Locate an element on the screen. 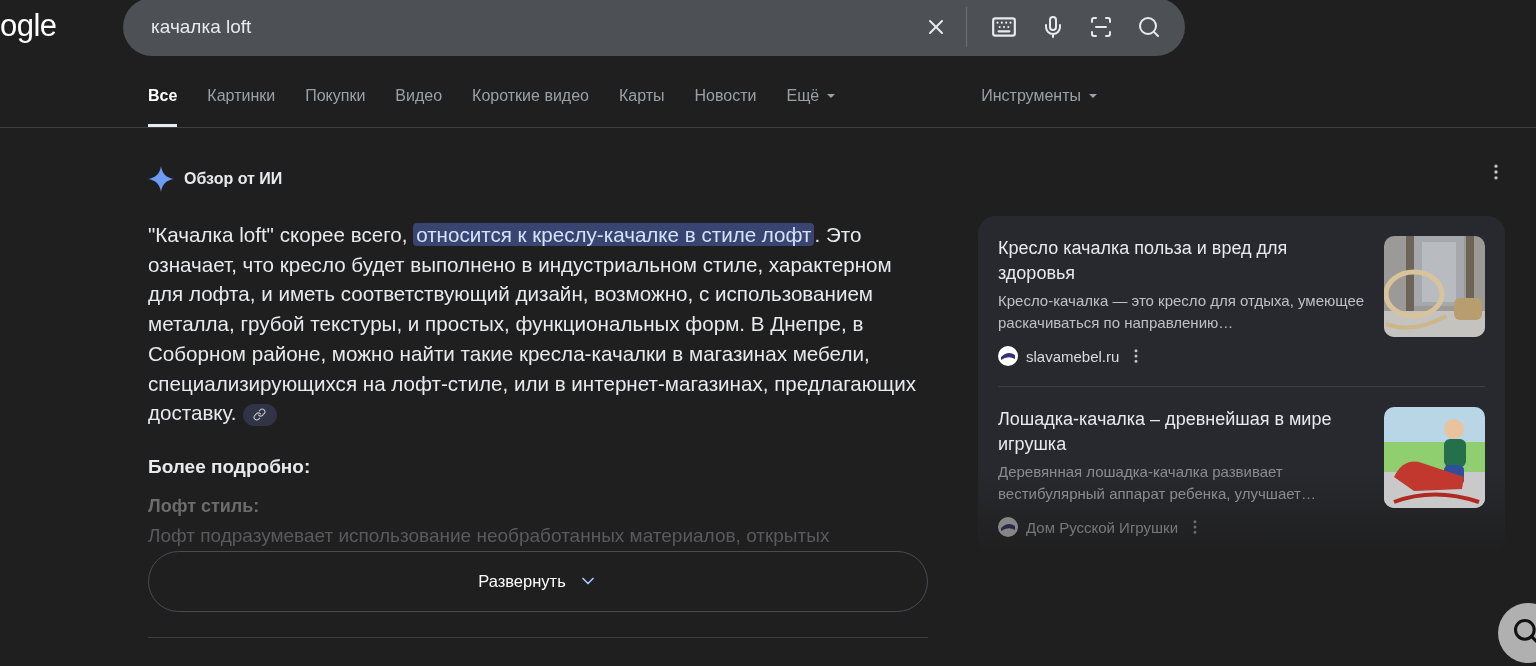 The width and height of the screenshot is (1536, 666). tab: Короткие видео is located at coordinates (530, 94).